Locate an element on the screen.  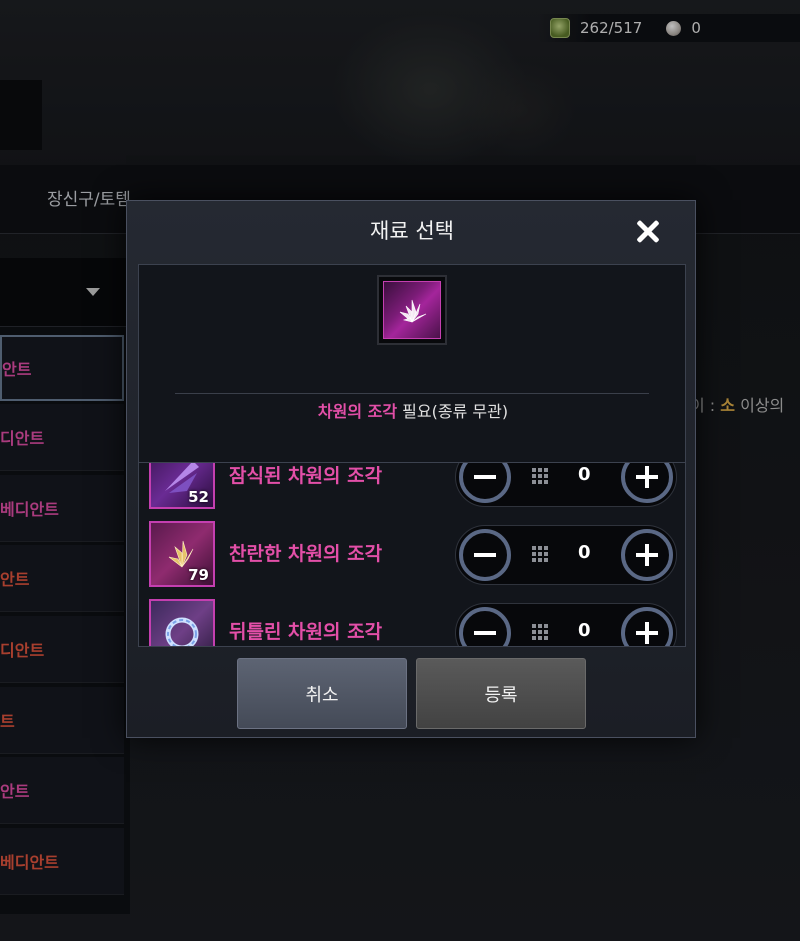
list-item: 52 잠식된 차원의 조각 0 is located at coordinates (412, 487).